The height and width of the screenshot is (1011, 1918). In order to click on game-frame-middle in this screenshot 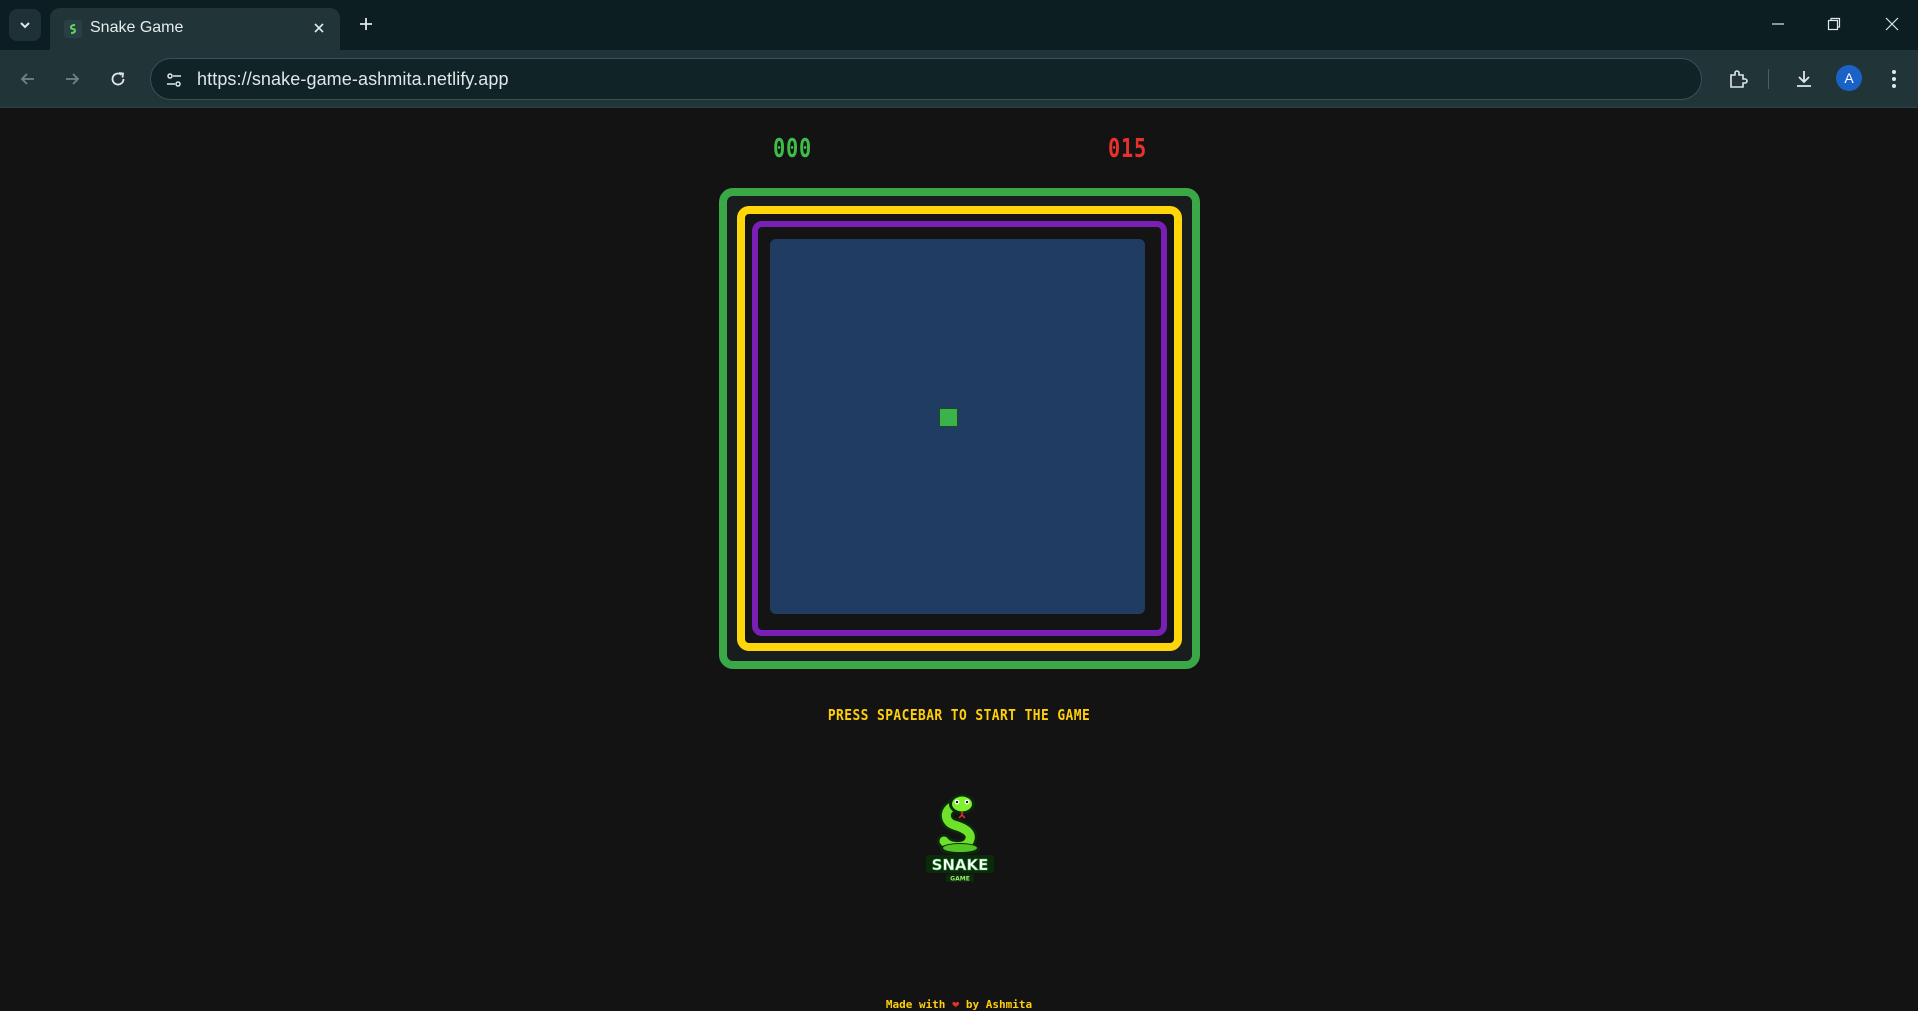, I will do `click(959, 428)`.